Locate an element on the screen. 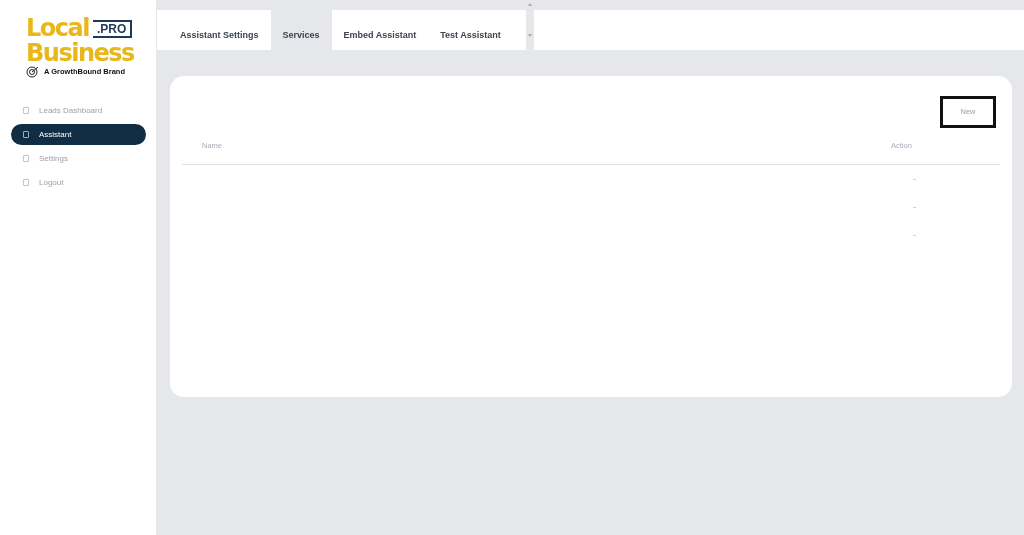  logo-badge: .PRO is located at coordinates (112, 28).